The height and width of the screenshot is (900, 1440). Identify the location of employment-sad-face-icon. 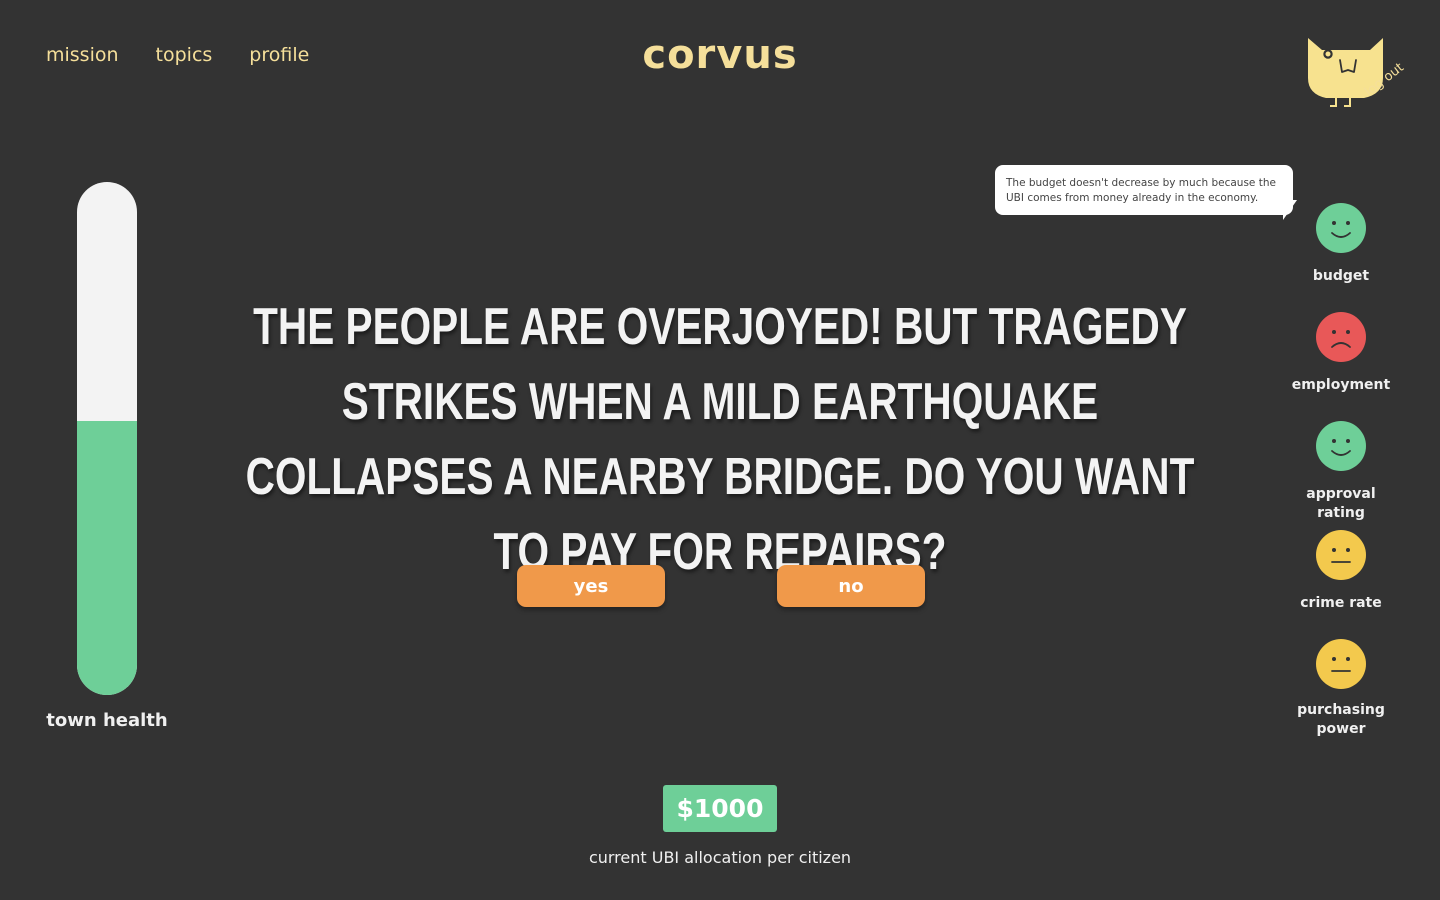
(1341, 337).